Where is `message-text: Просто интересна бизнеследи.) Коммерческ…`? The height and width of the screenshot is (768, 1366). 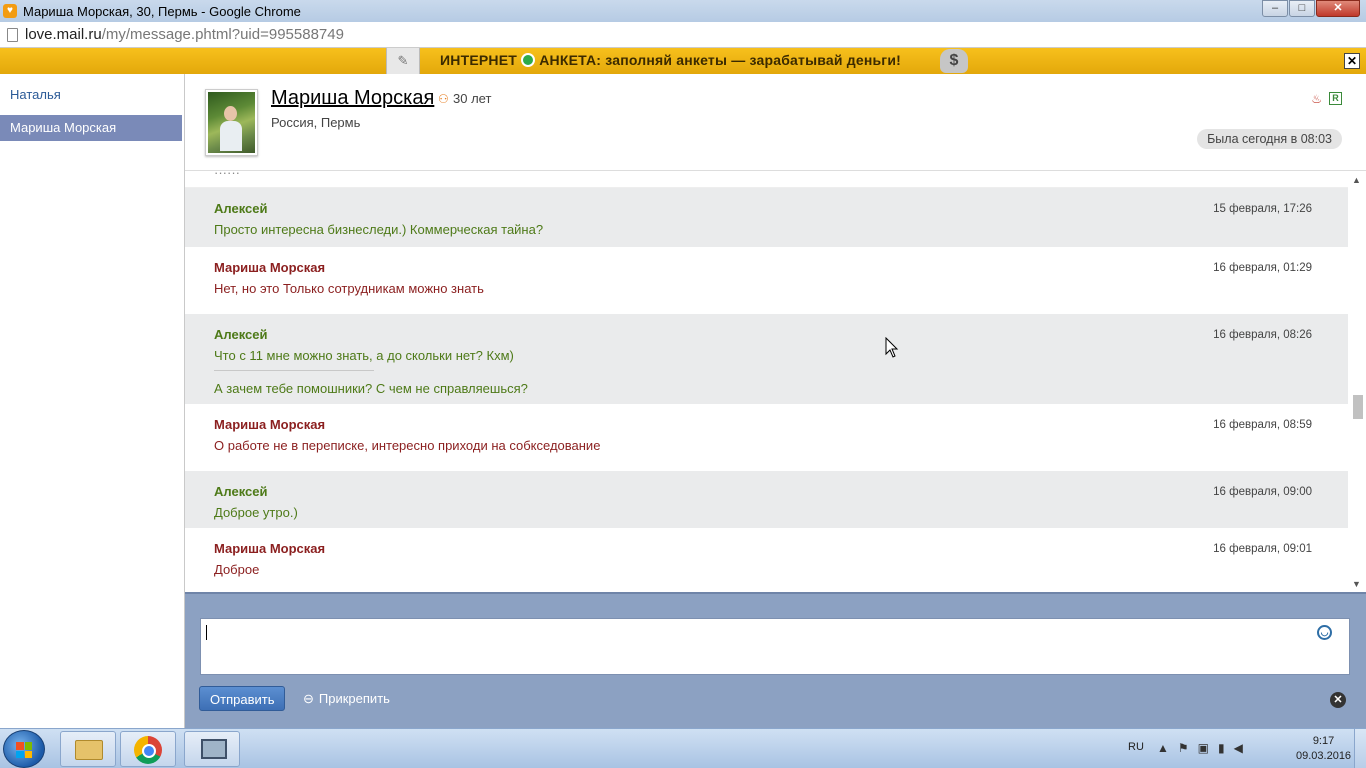 message-text: Просто интересна бизнеследи.) Коммерческ… is located at coordinates (379, 229).